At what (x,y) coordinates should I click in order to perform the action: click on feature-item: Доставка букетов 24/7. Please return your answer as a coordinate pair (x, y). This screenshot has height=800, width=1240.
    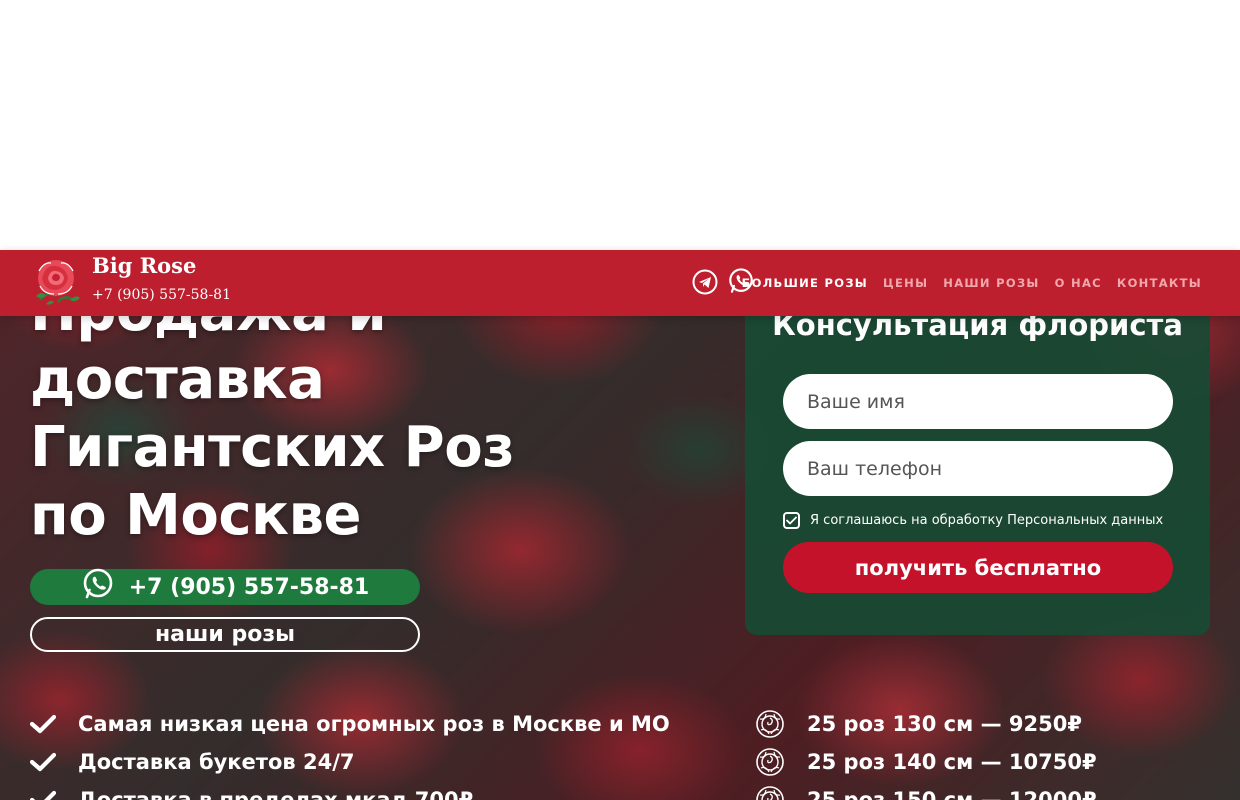
    Looking at the image, I should click on (350, 762).